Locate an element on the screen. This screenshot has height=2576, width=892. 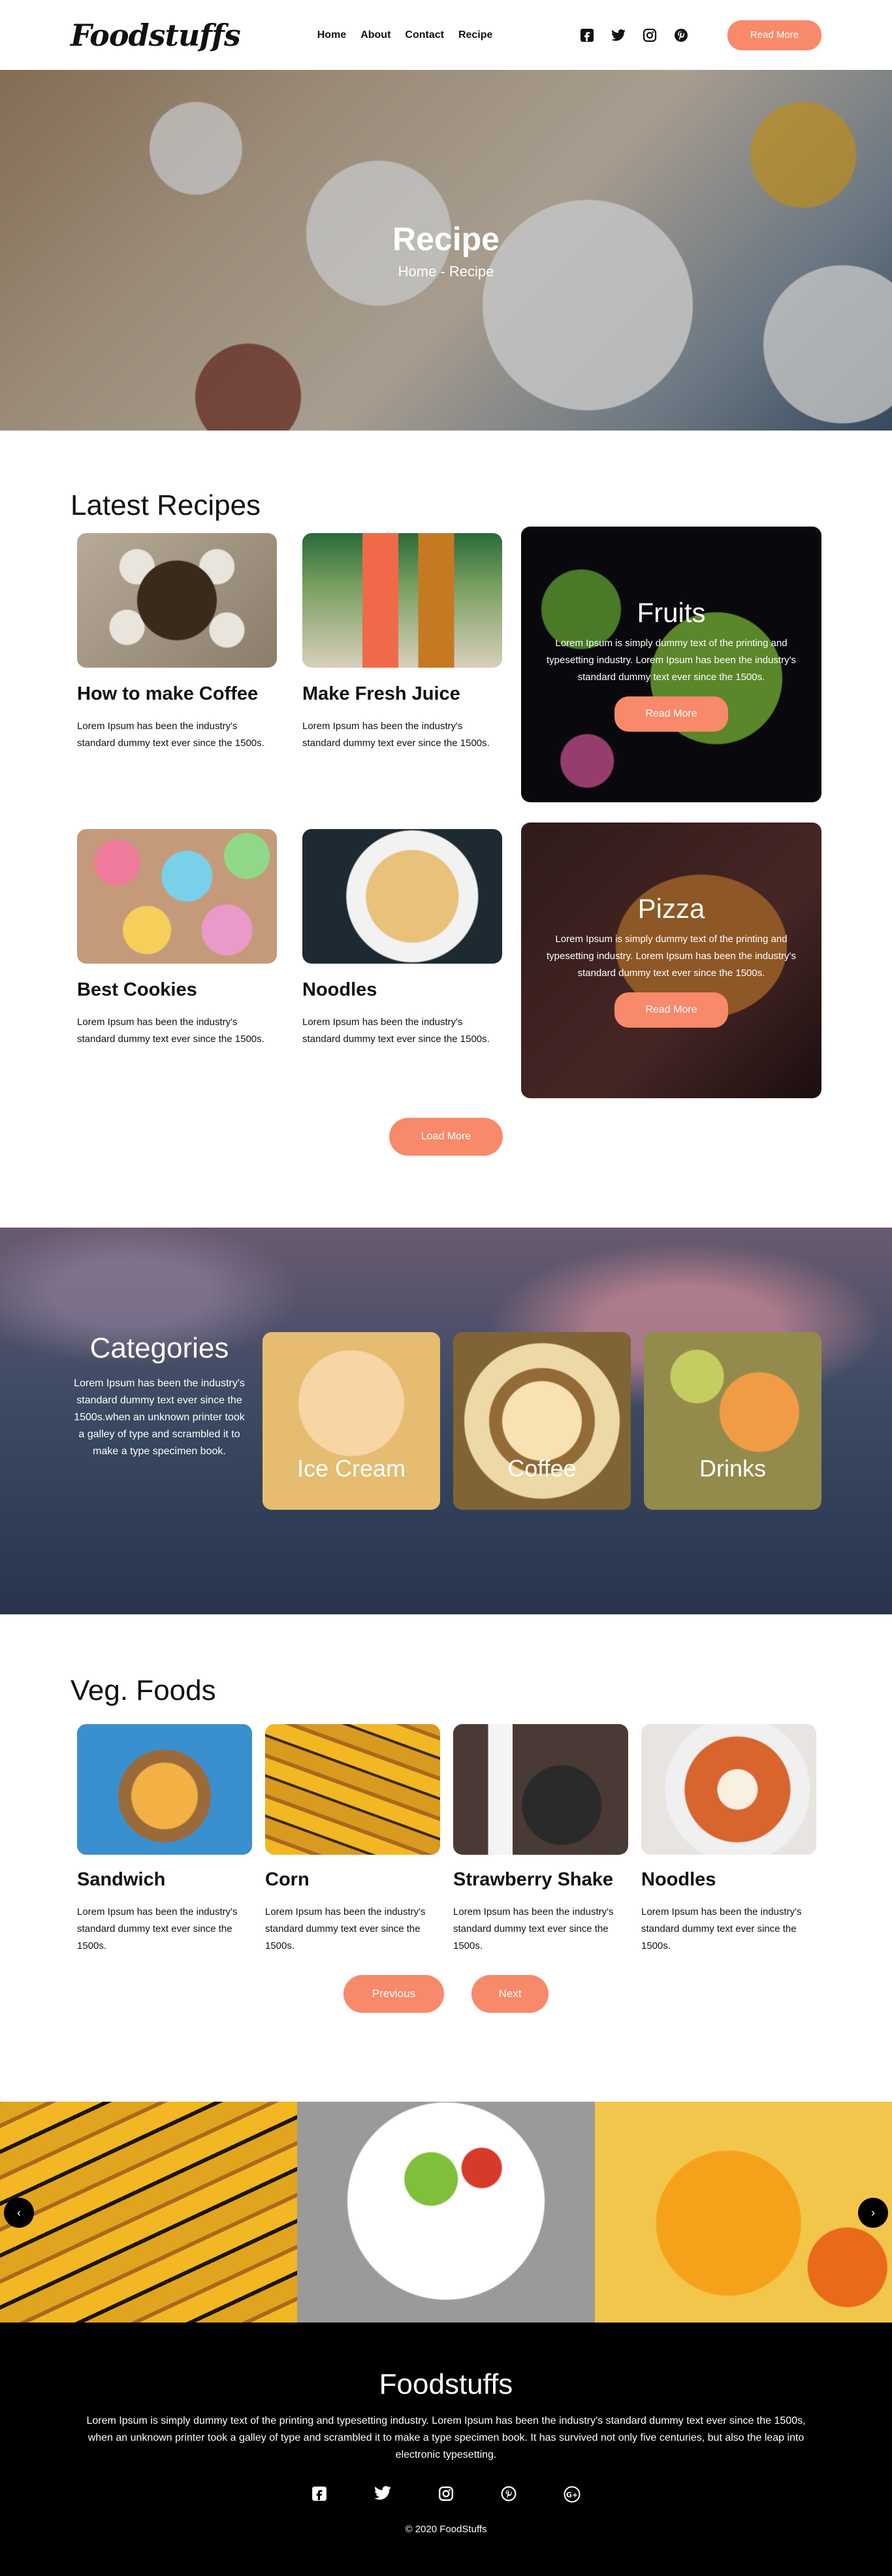
copyright: © 2020 FoodStuffs is located at coordinates (446, 2529).